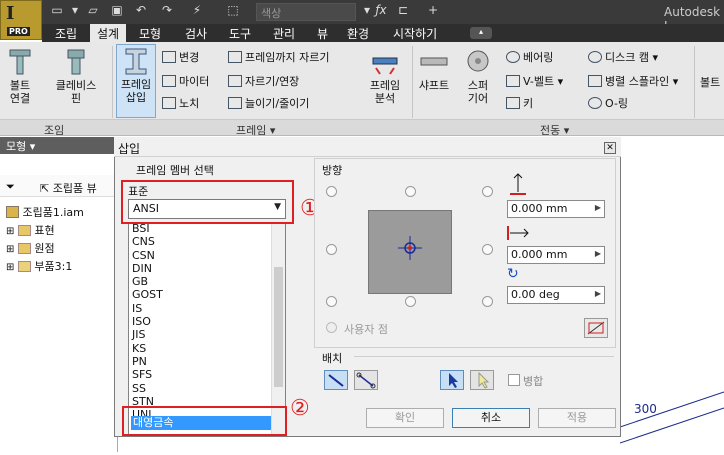 The image size is (724, 455). What do you see at coordinates (75, 10) in the screenshot?
I see `dropdown-arrow-icon: ▾` at bounding box center [75, 10].